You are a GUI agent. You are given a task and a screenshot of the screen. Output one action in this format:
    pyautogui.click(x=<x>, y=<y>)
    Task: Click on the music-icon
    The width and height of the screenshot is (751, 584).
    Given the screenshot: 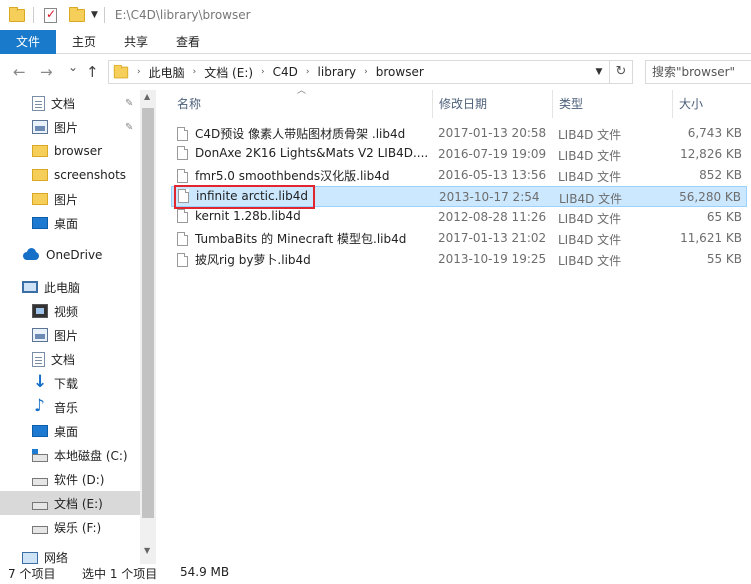 What is the action you would take?
    pyautogui.click(x=40, y=406)
    